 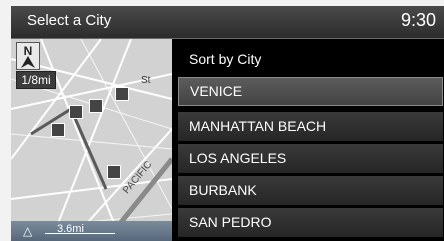 I want to click on clock: 9:30, so click(x=418, y=20).